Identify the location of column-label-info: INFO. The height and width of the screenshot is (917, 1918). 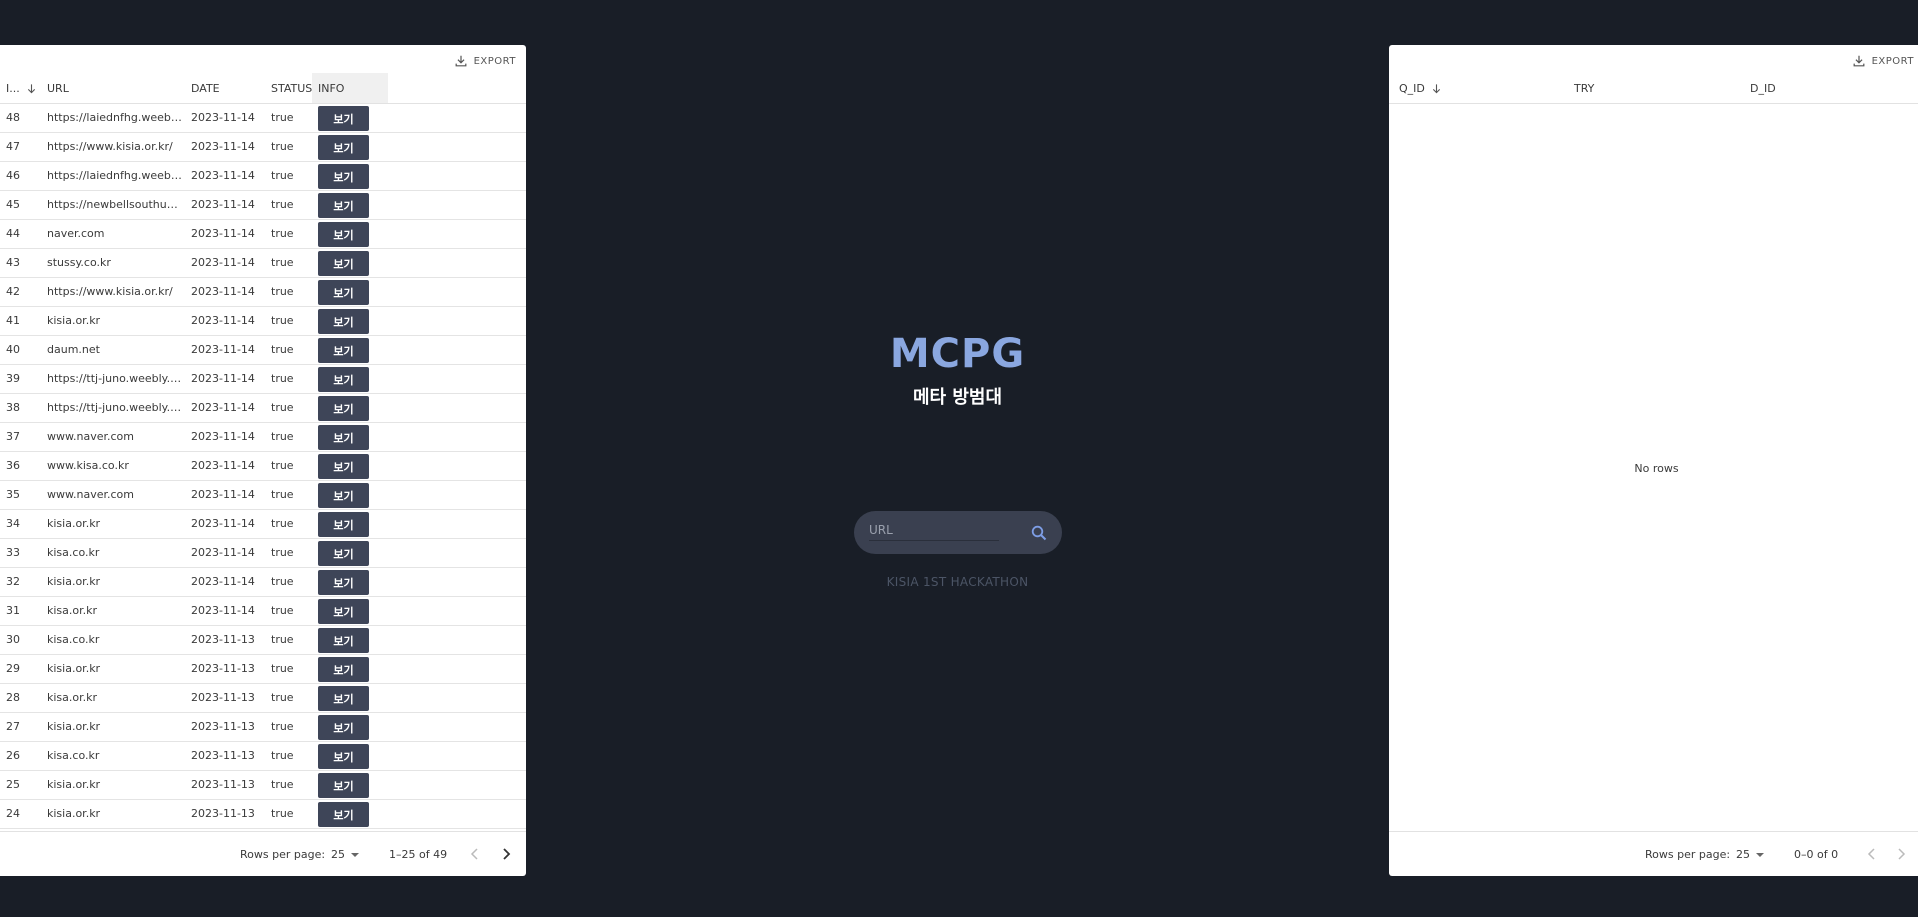
(331, 88).